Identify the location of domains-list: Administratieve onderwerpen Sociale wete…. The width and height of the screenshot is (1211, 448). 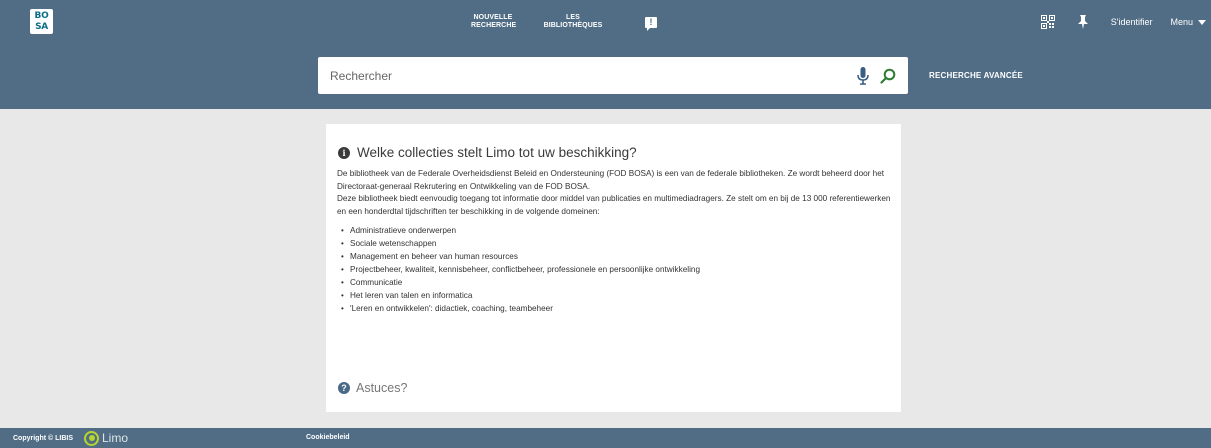
(614, 270).